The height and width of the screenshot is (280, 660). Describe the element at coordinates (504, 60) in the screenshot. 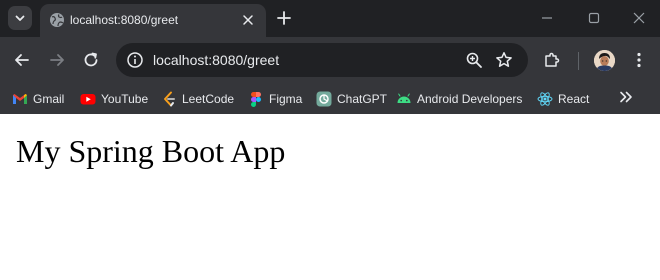

I see `bookmark-star-icon` at that location.